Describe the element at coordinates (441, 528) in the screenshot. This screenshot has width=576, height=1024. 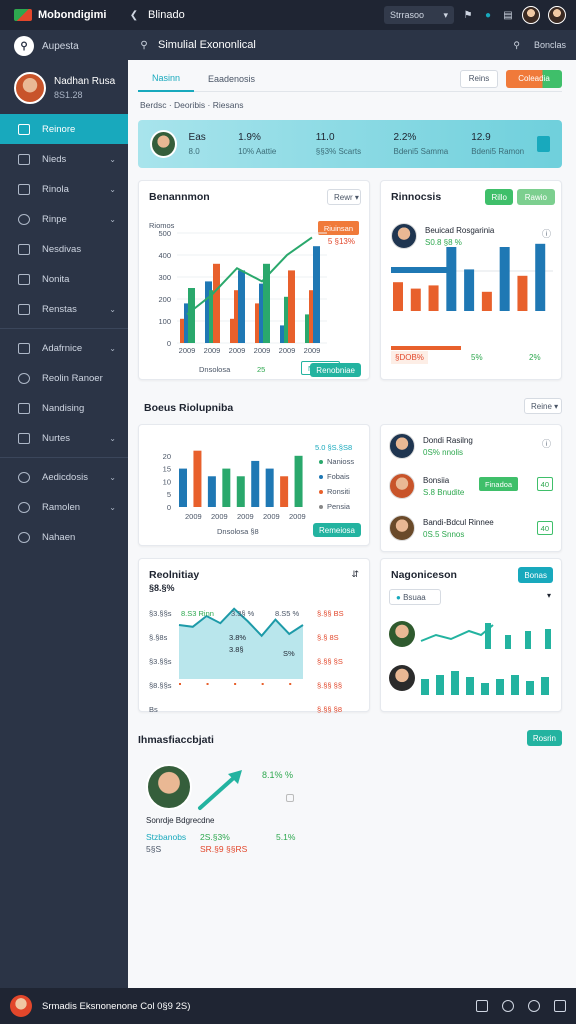
I see `list-item: Bandi-Bdcul Rinnee 0S.5 Snnos` at that location.